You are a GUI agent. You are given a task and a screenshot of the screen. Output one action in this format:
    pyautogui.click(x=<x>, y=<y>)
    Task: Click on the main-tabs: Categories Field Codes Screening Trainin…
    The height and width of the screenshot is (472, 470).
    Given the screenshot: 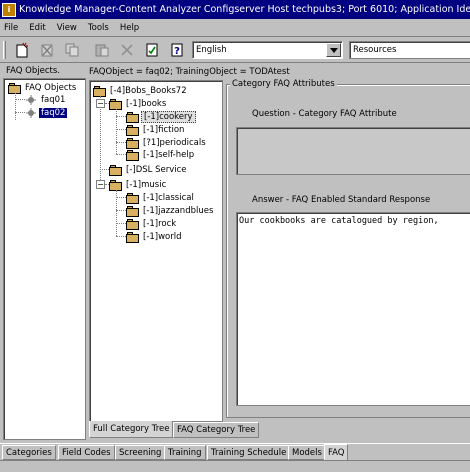 What is the action you would take?
    pyautogui.click(x=235, y=452)
    